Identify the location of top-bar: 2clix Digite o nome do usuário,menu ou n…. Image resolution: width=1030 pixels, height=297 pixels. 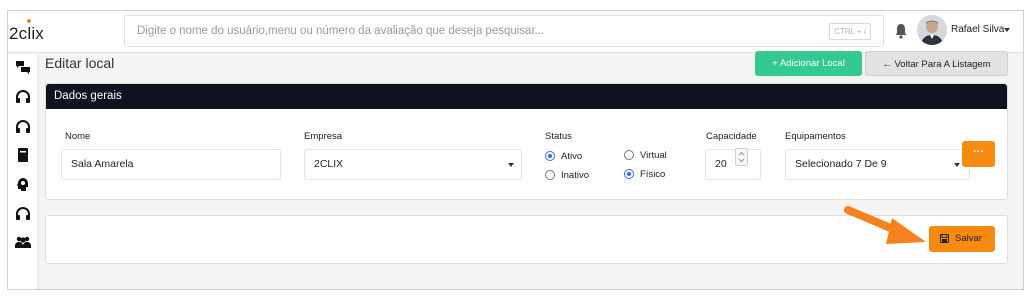
(515, 32).